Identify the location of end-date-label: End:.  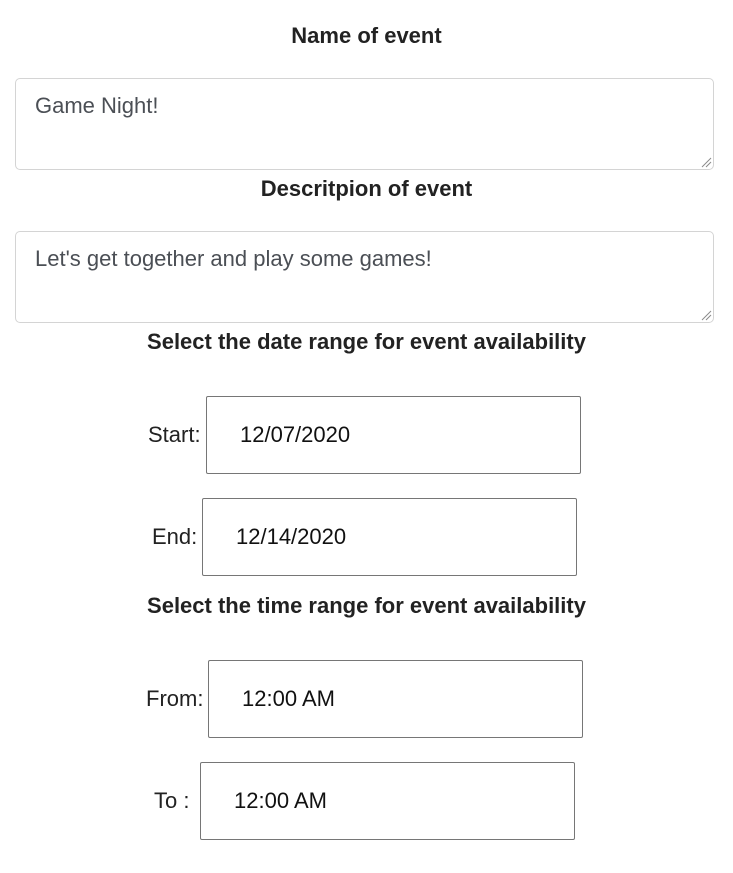
(175, 536).